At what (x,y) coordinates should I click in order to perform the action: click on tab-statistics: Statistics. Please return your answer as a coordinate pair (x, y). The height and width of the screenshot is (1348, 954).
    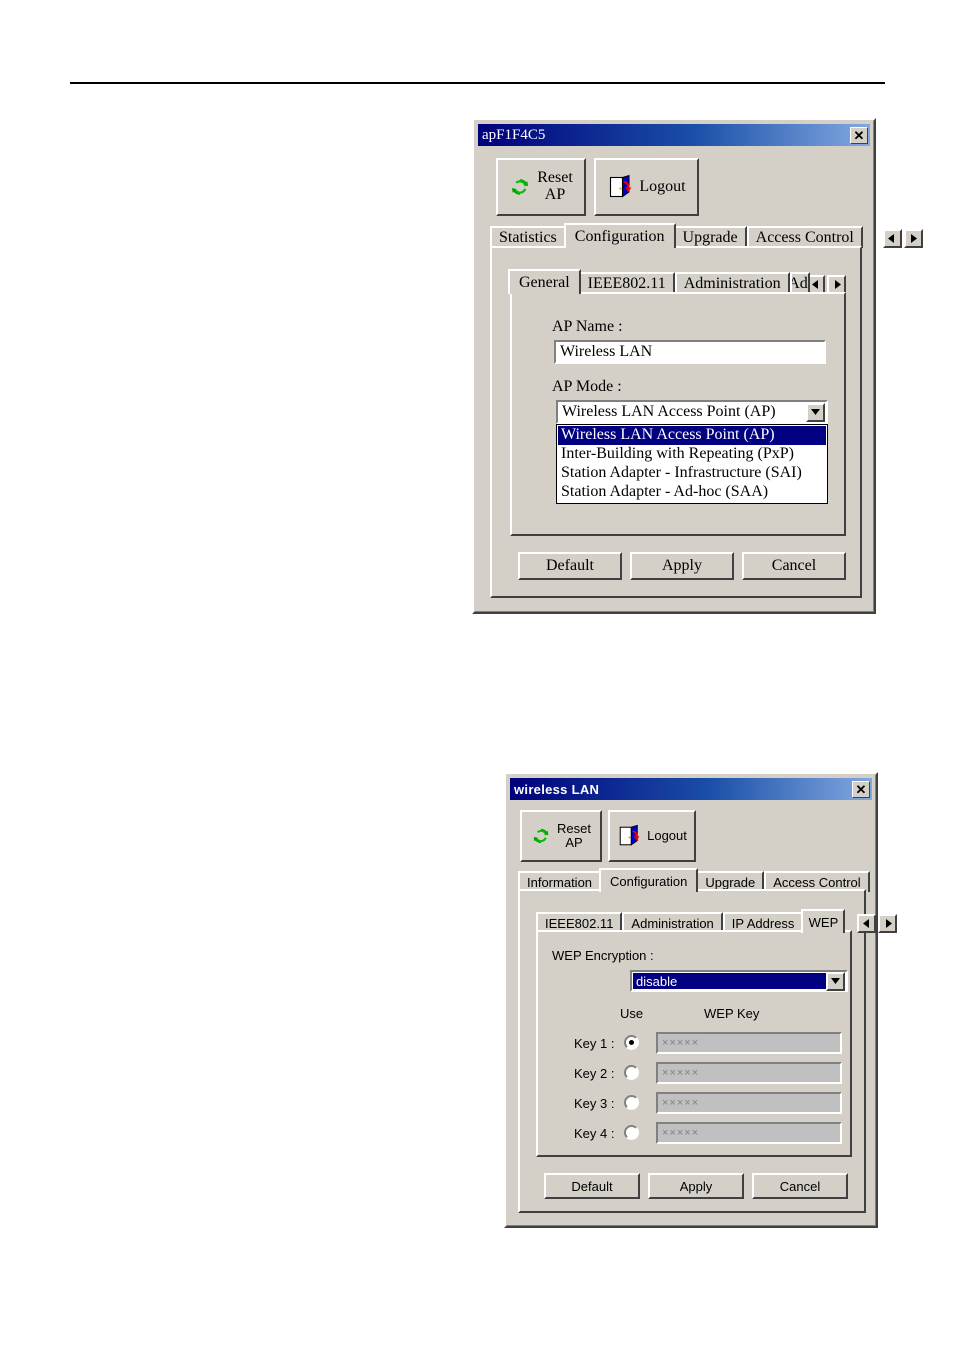
    Looking at the image, I should click on (528, 237).